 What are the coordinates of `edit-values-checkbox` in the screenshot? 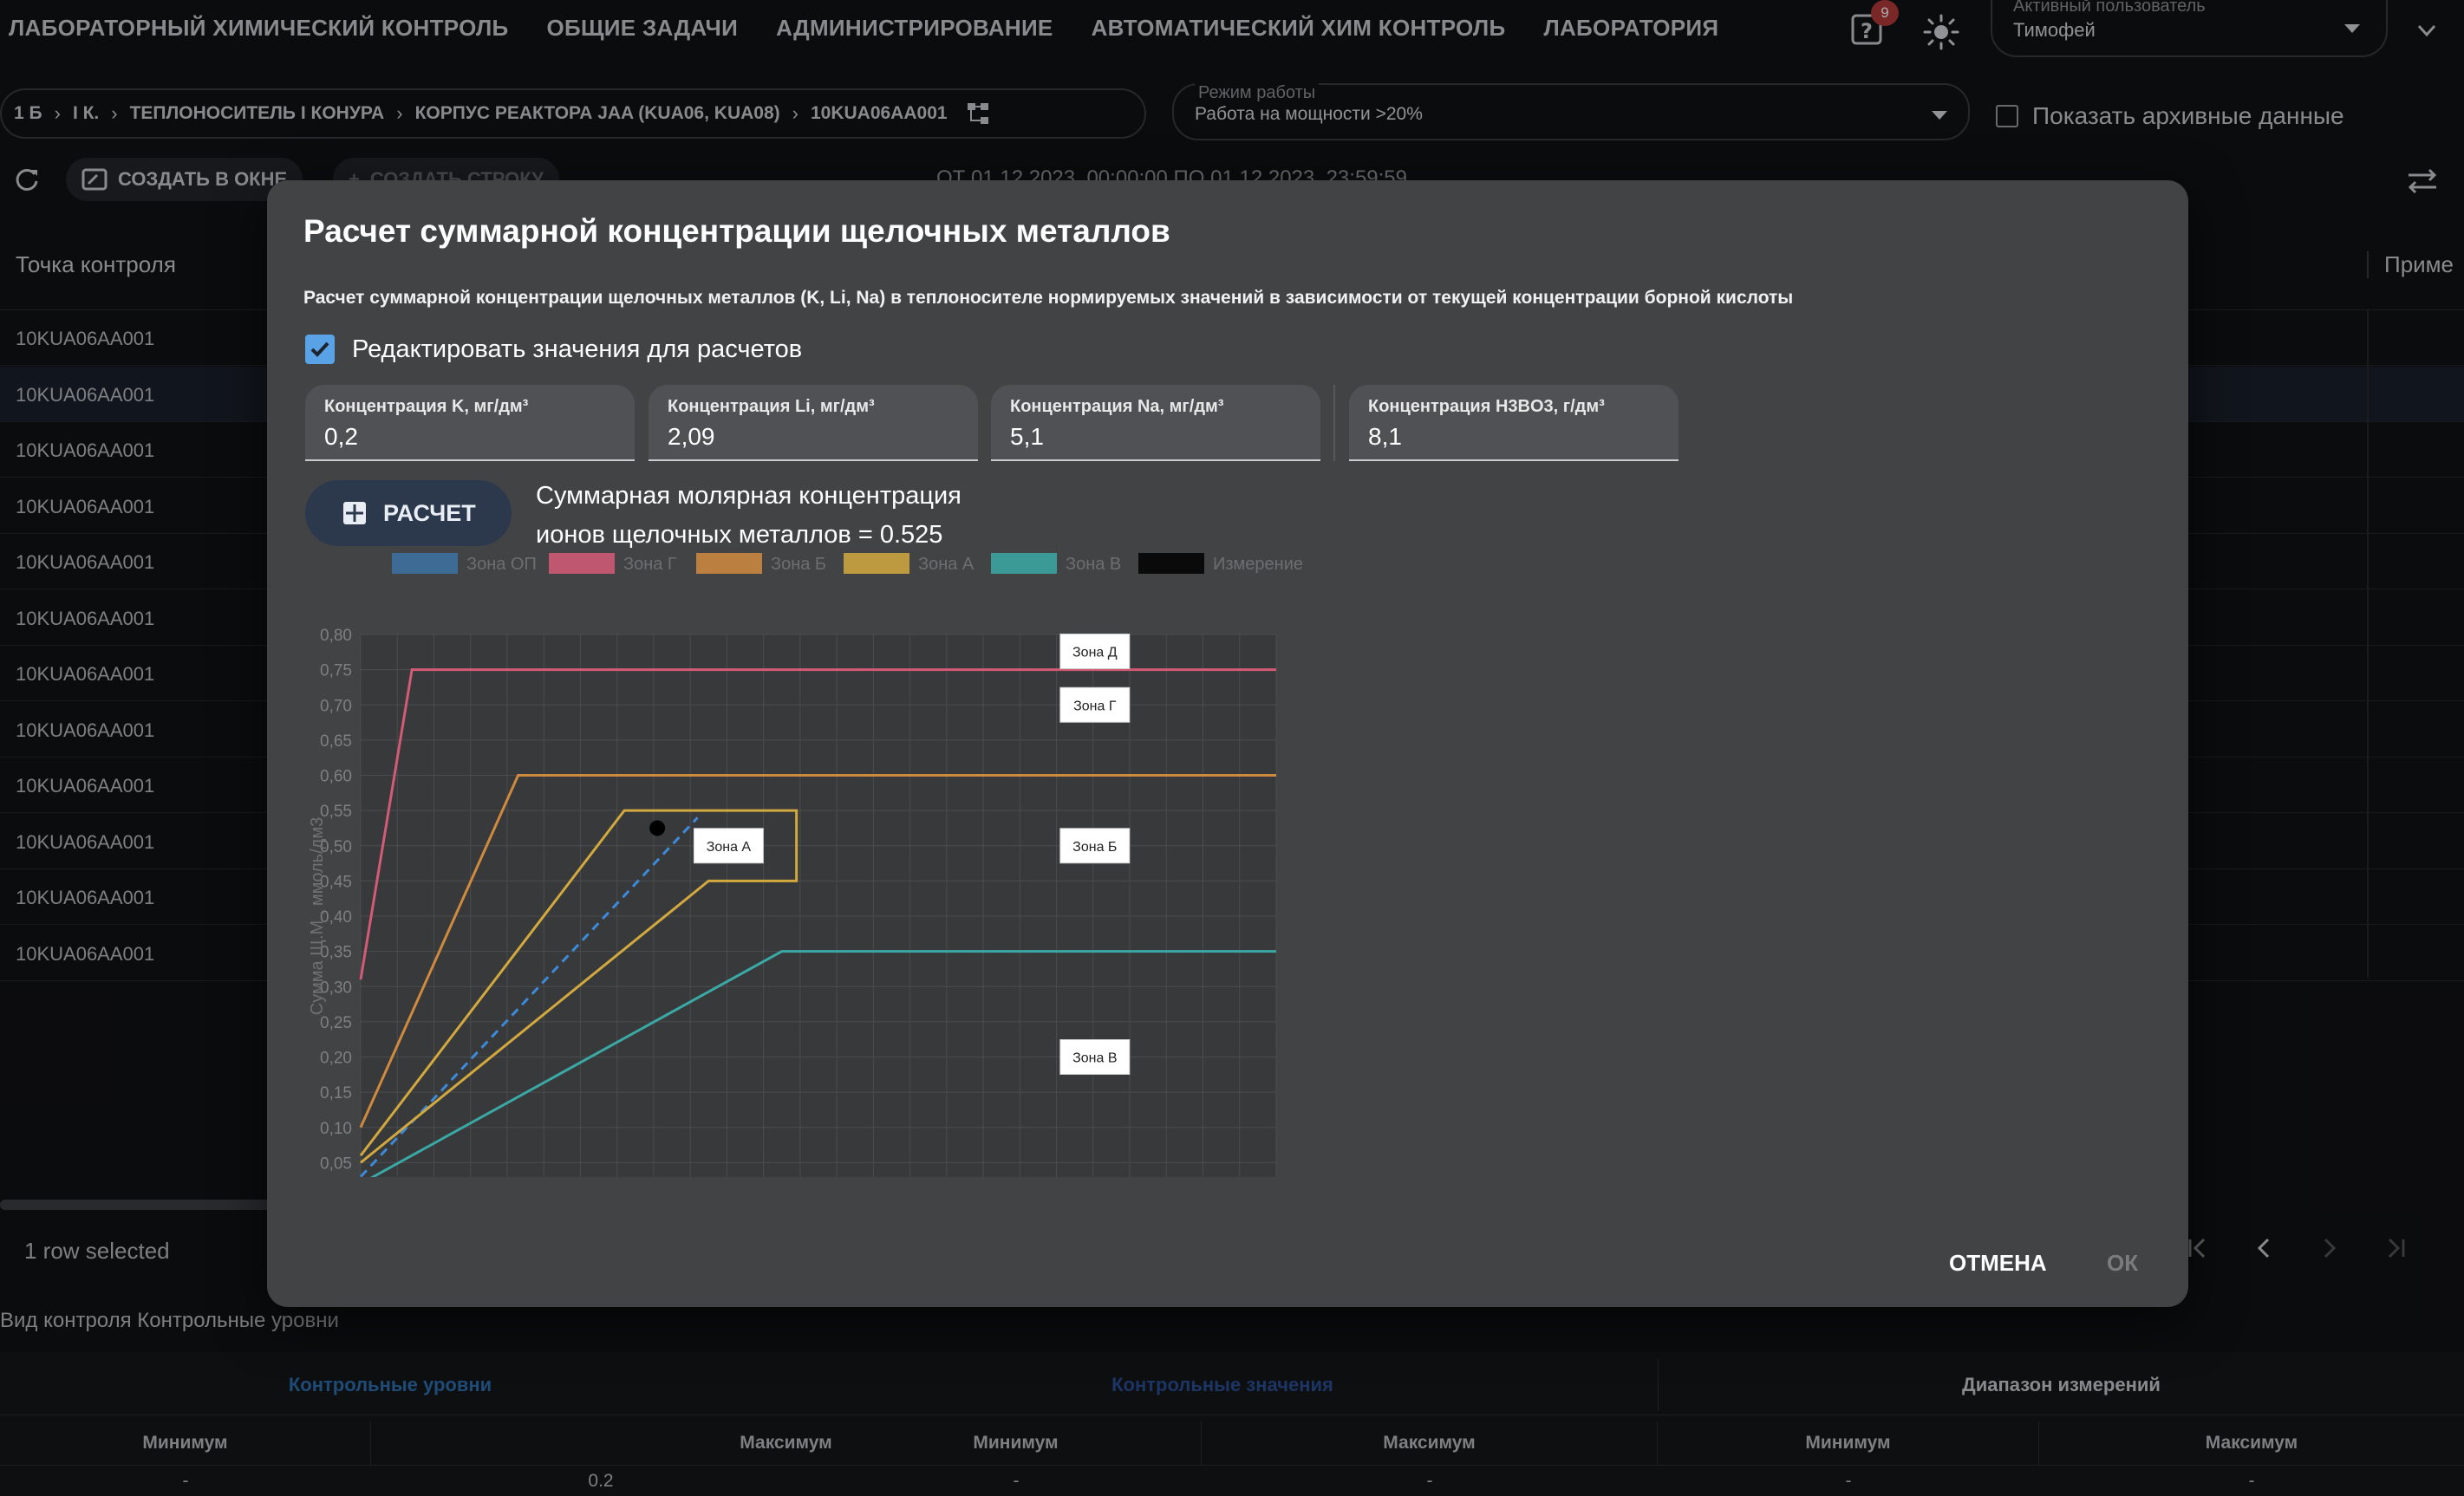 It's located at (320, 349).